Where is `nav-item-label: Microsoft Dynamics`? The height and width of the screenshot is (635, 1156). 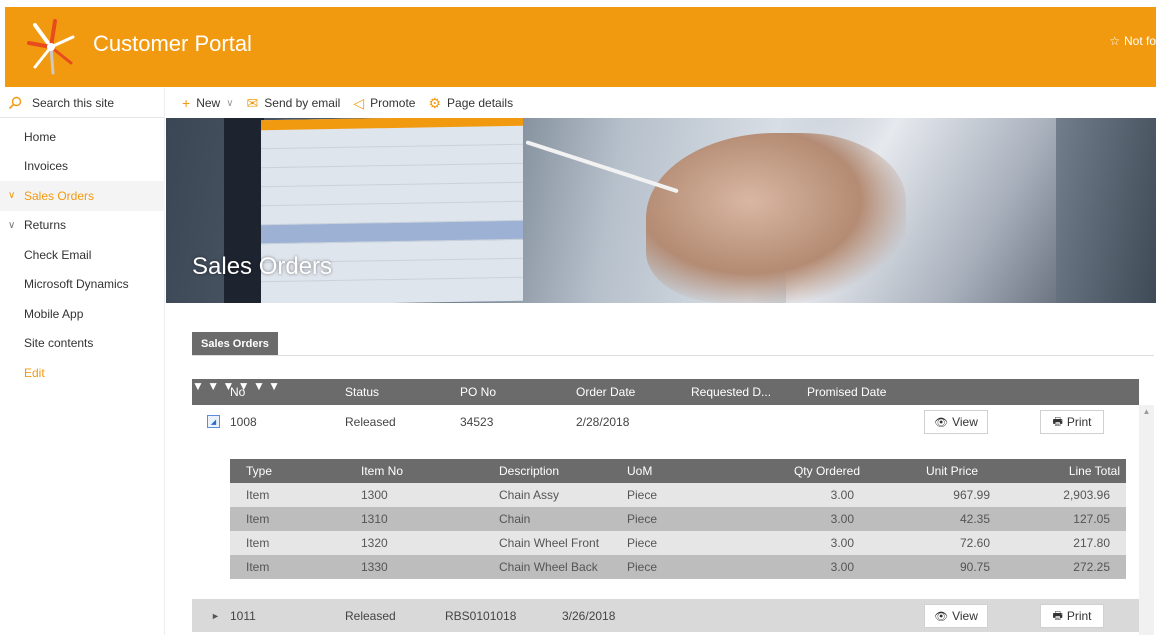 nav-item-label: Microsoft Dynamics is located at coordinates (76, 284).